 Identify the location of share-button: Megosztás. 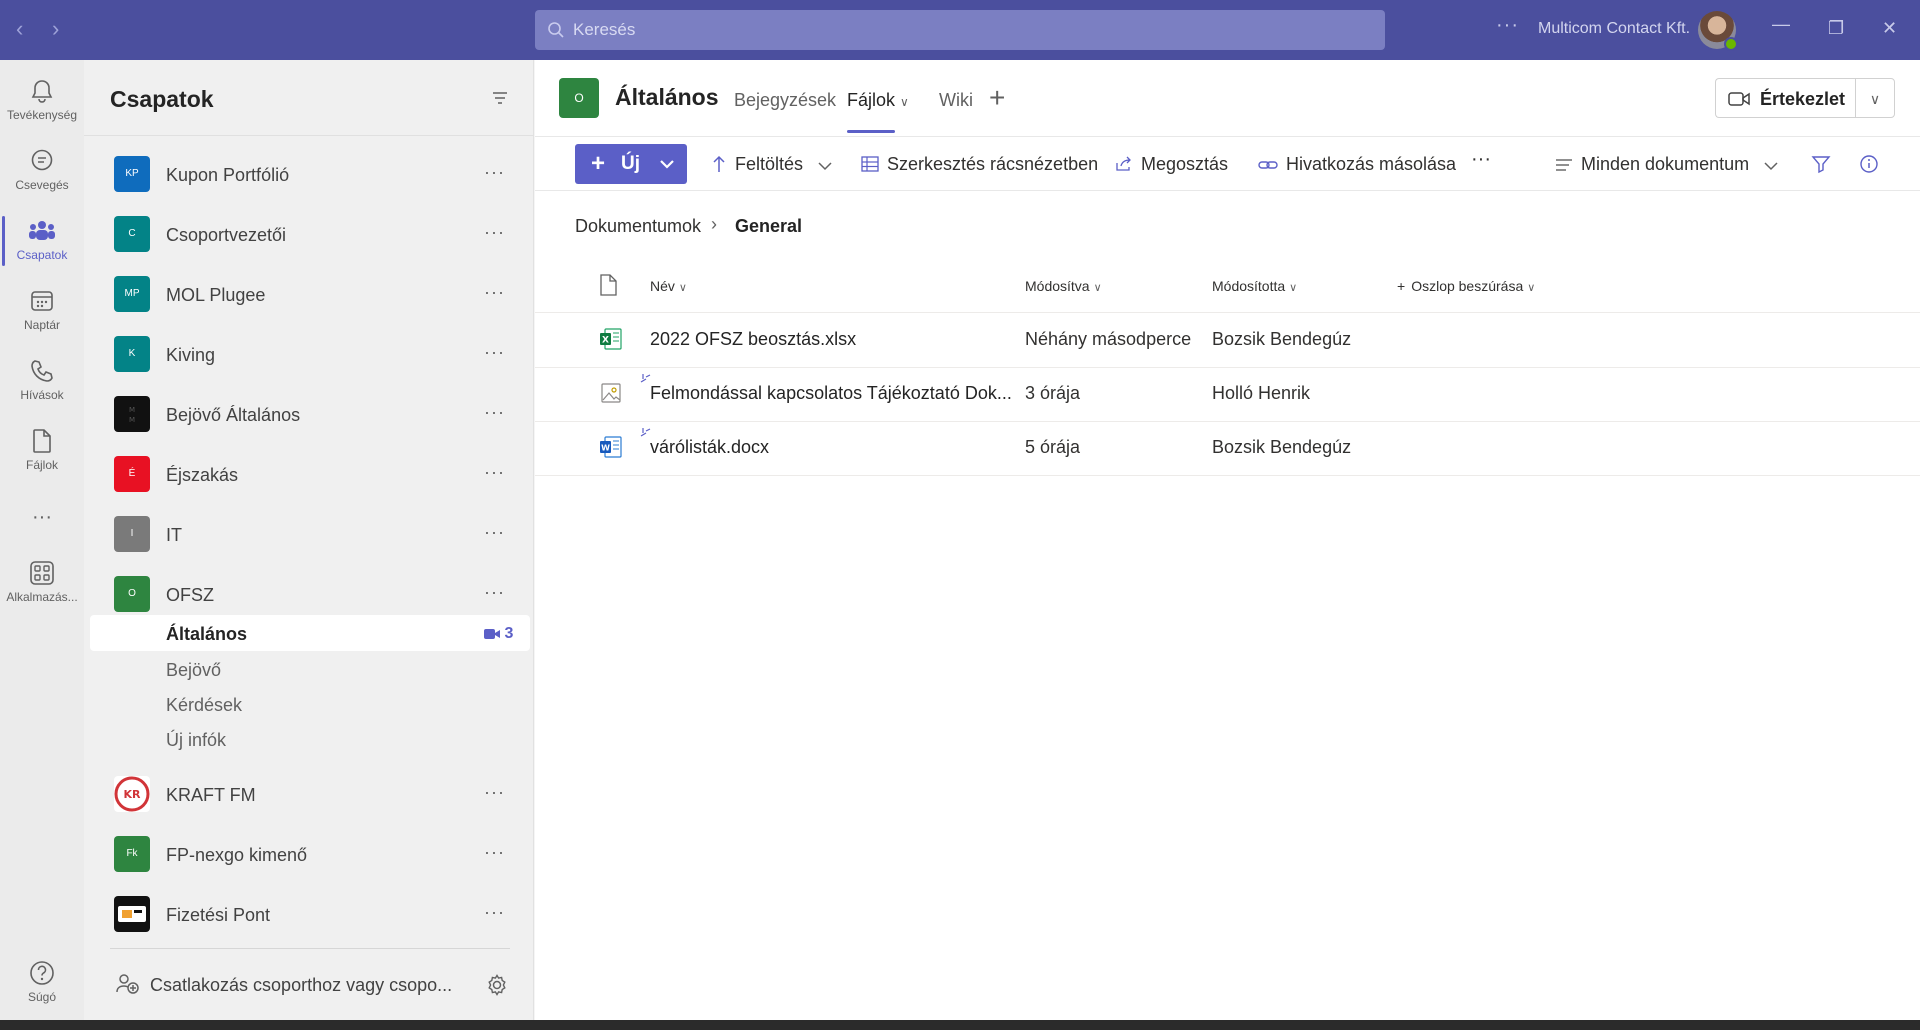
(1171, 164).